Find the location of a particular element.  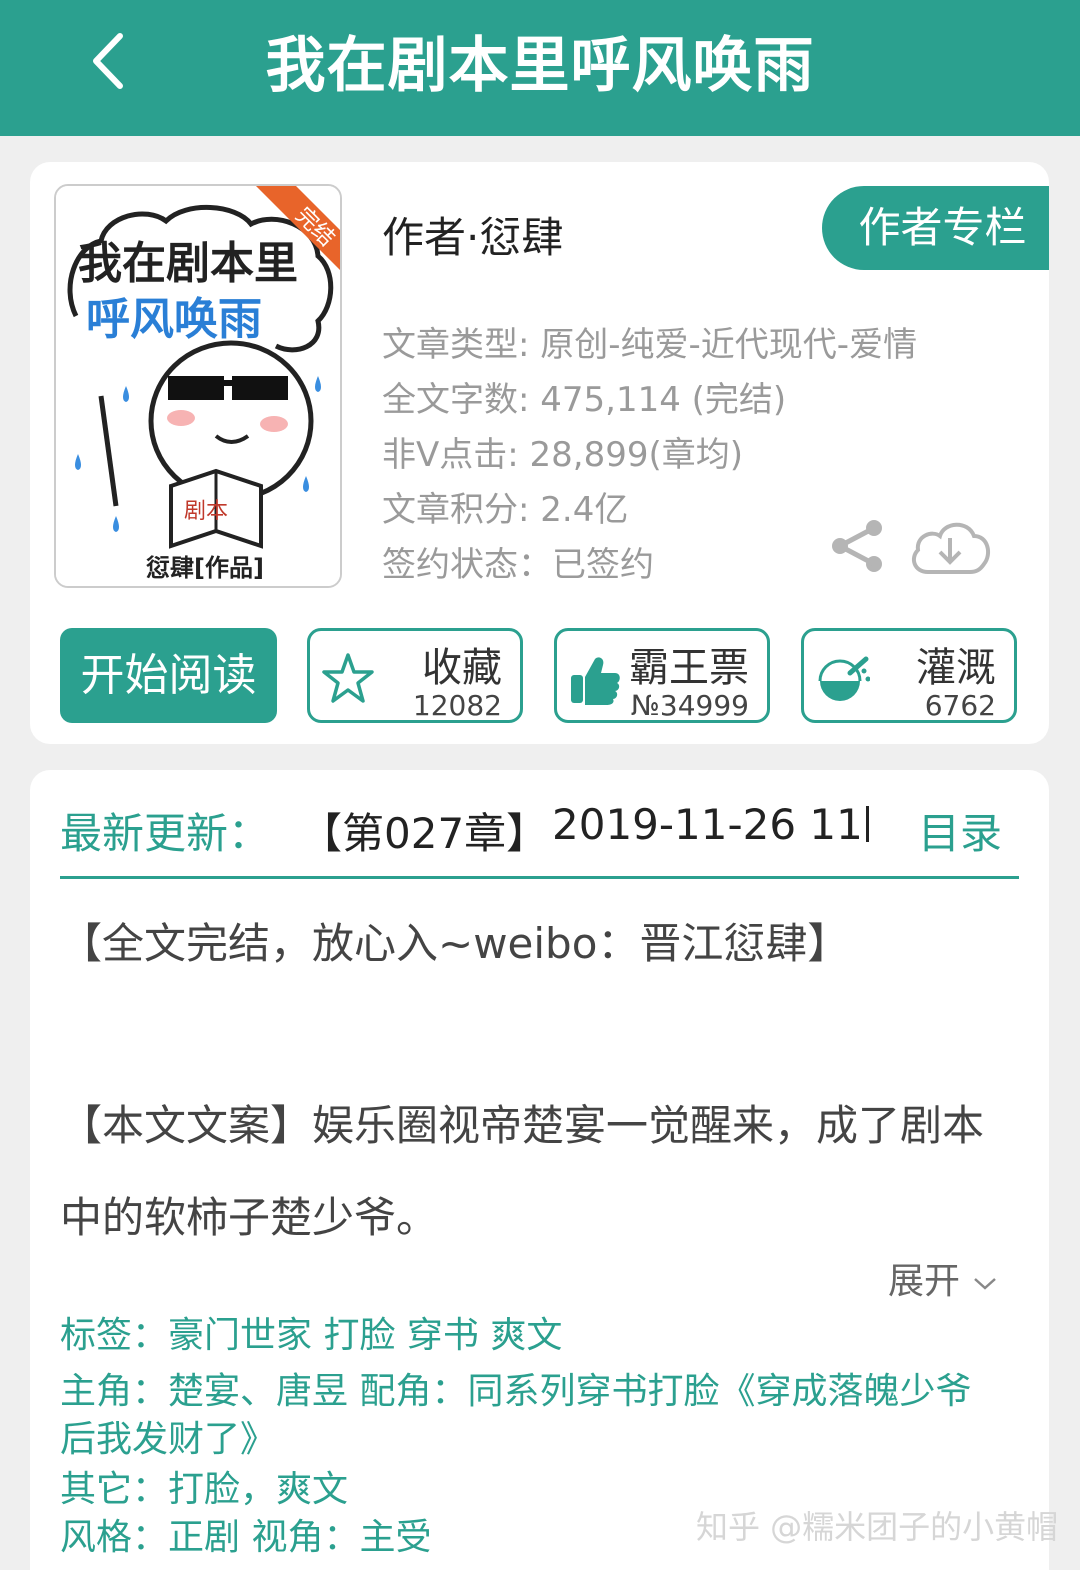

favorite-button: 收藏 12082 is located at coordinates (415, 675).